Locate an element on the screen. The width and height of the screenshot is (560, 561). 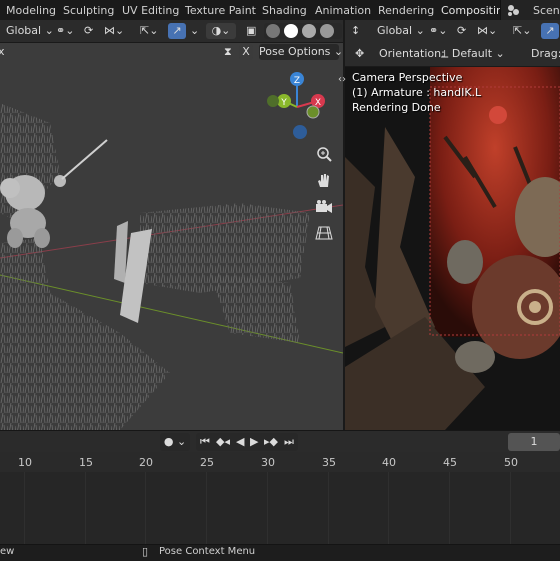
timeline-ruler: 10 15 20 25 30 35 40 45 50 is located at coordinates (280, 462).